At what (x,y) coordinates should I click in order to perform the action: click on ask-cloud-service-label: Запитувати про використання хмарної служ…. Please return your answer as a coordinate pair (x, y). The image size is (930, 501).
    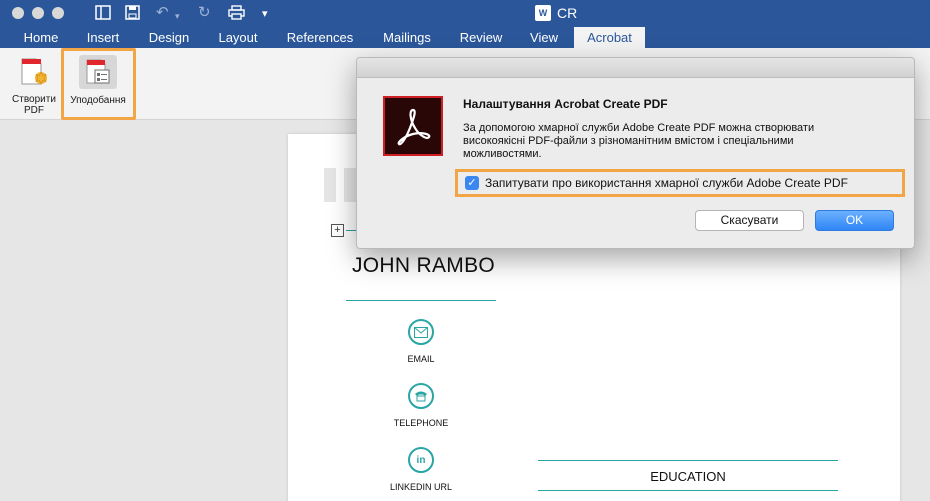
    Looking at the image, I should click on (666, 183).